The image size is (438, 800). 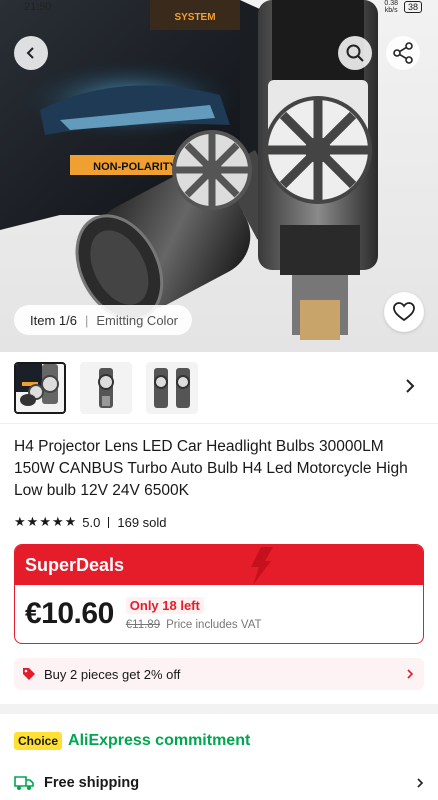 I want to click on promo-text: Buy 2 pieces get 2% off, so click(x=112, y=674).